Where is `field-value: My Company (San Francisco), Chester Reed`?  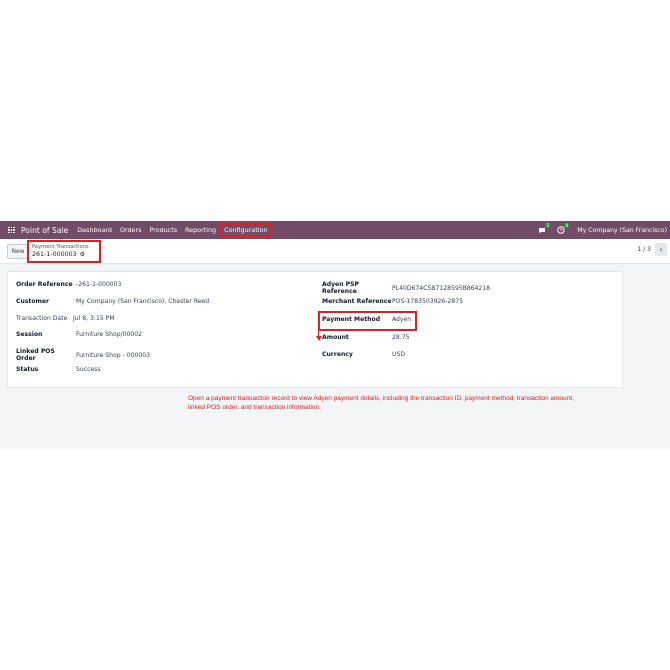 field-value: My Company (San Francisco), Chester Reed is located at coordinates (142, 301).